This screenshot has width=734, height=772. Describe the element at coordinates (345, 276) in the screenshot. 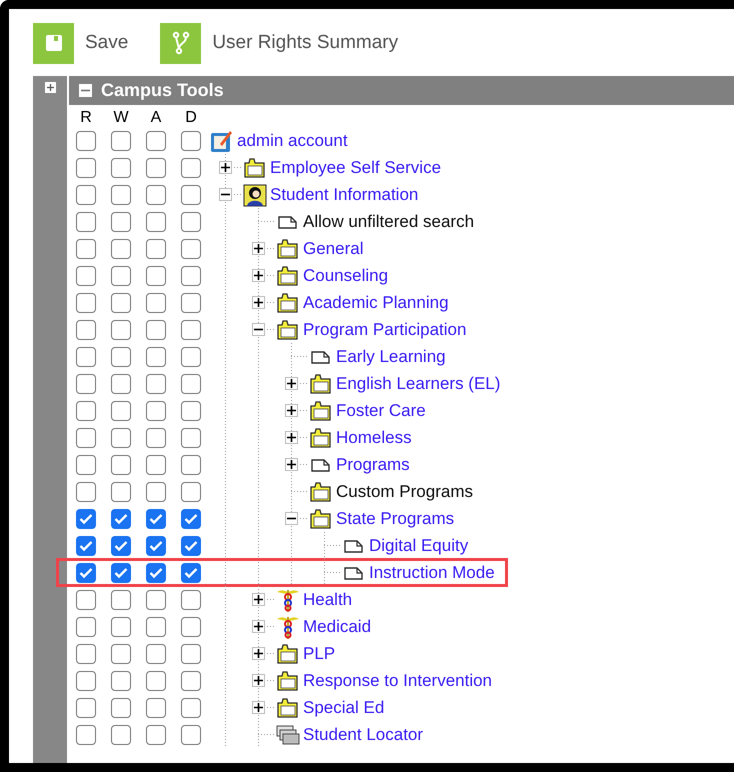

I see `tree-link: Counseling` at that location.